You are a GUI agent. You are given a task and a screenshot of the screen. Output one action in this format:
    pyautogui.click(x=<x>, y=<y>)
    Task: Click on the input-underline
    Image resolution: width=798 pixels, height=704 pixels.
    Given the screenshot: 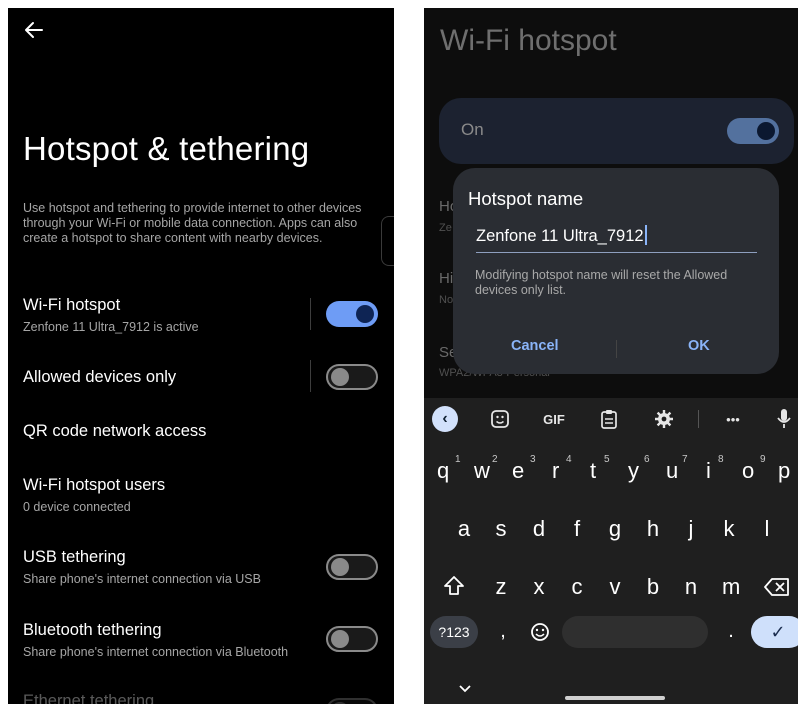 What is the action you would take?
    pyautogui.click(x=616, y=252)
    